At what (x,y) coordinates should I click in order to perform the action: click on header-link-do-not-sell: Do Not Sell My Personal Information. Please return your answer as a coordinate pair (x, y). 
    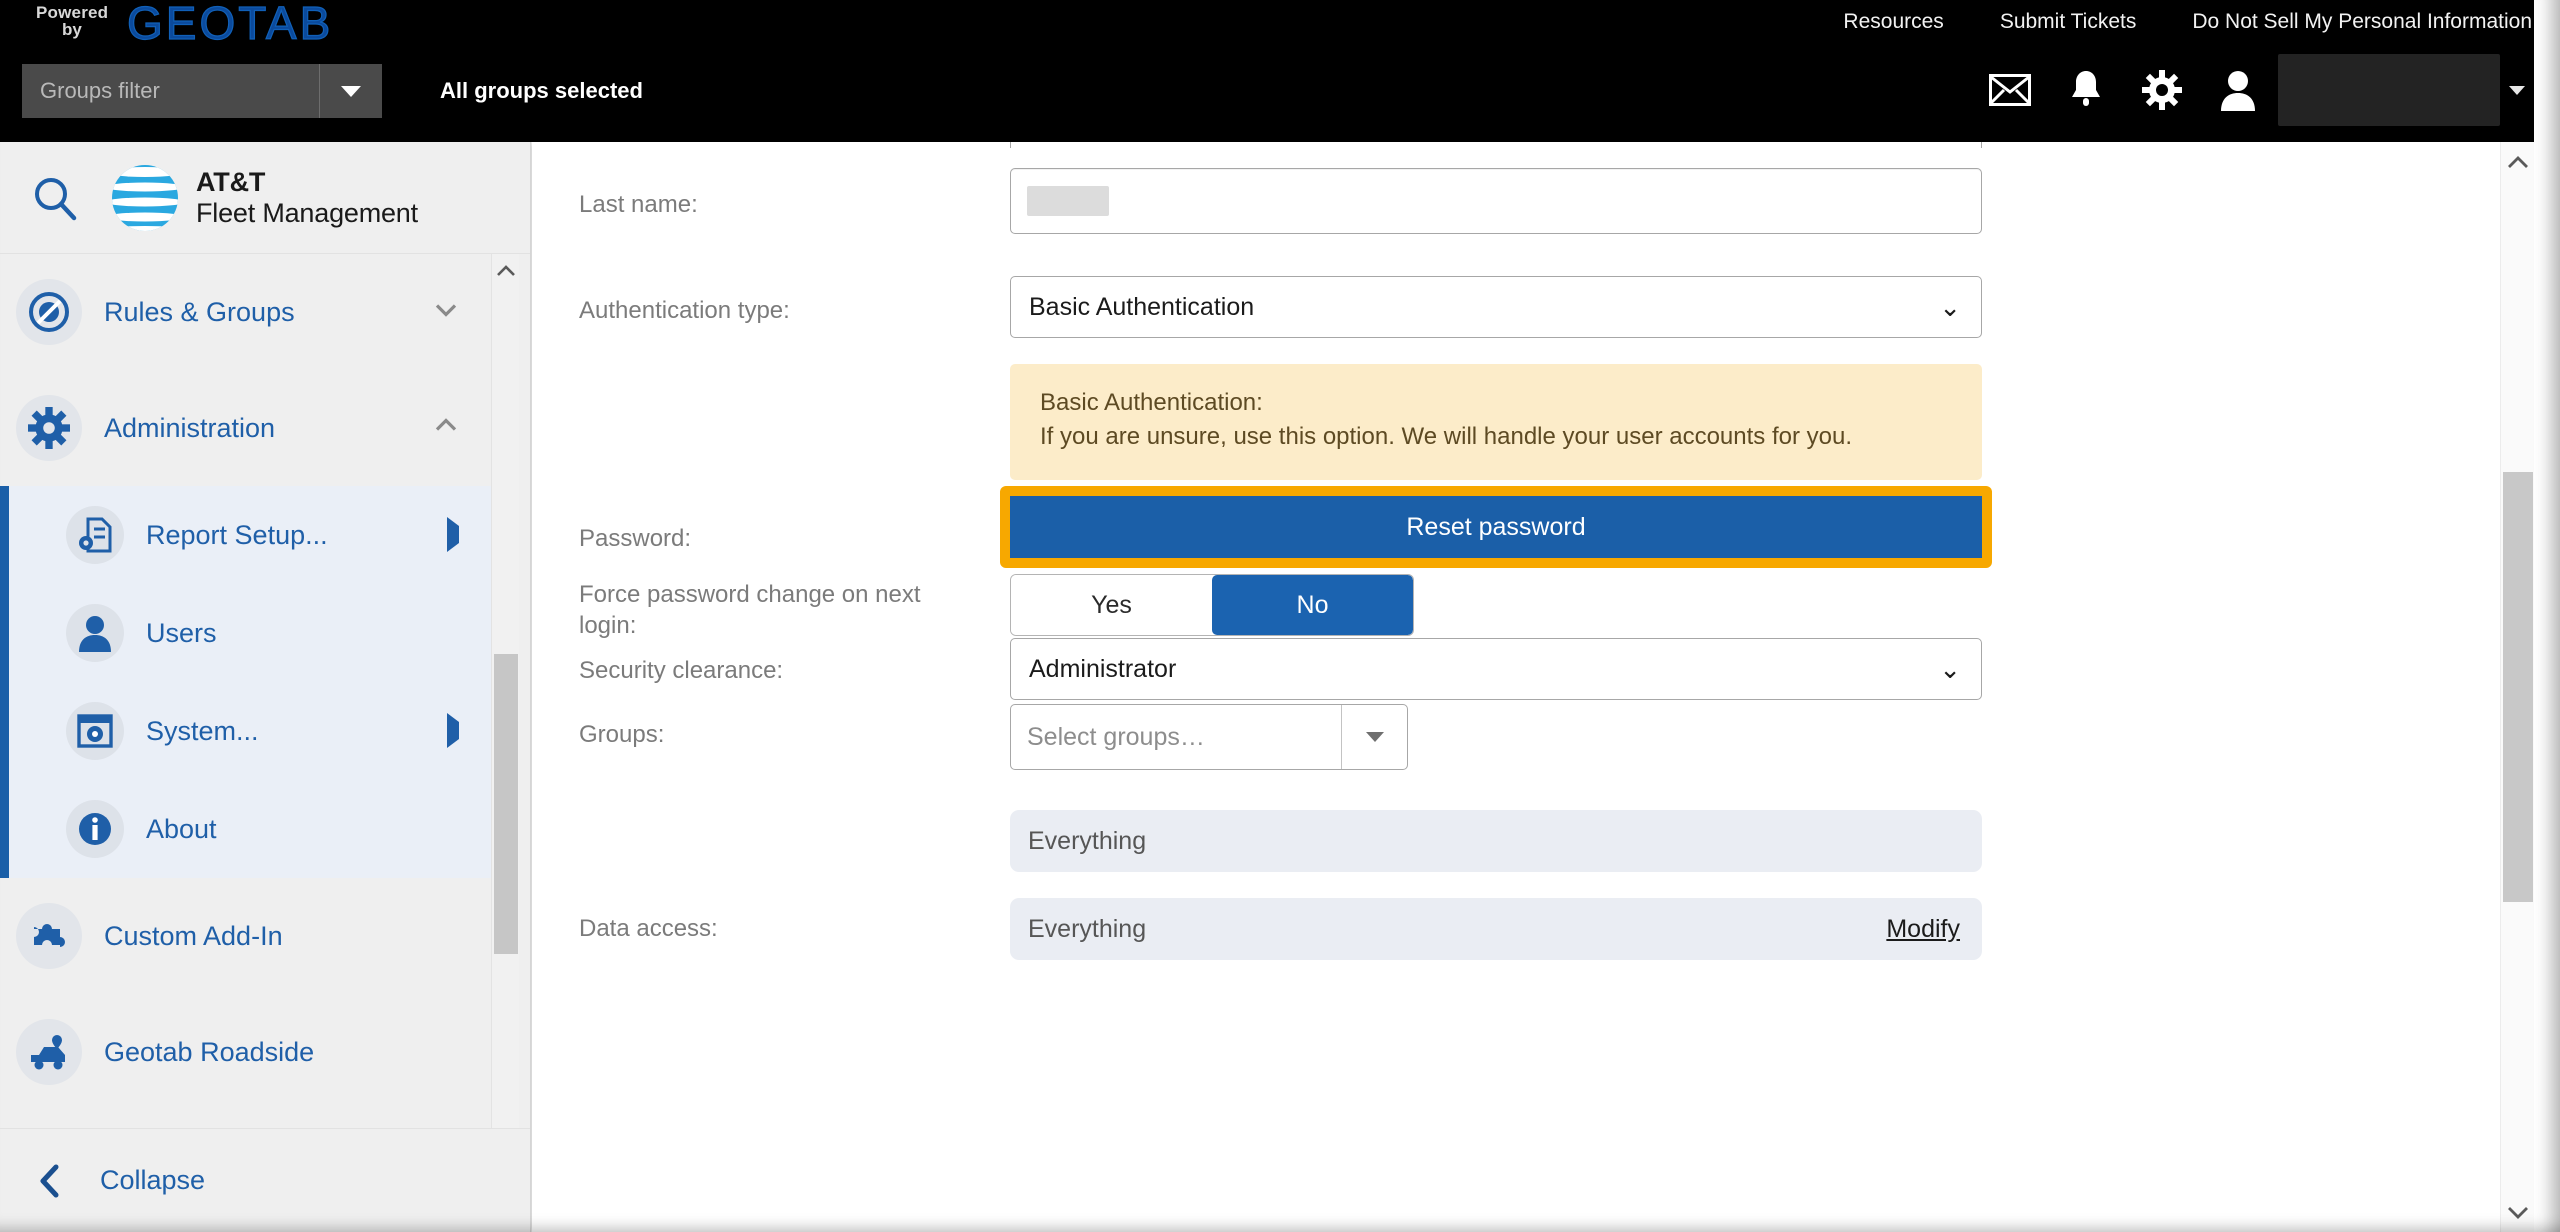
    Looking at the image, I should click on (2362, 22).